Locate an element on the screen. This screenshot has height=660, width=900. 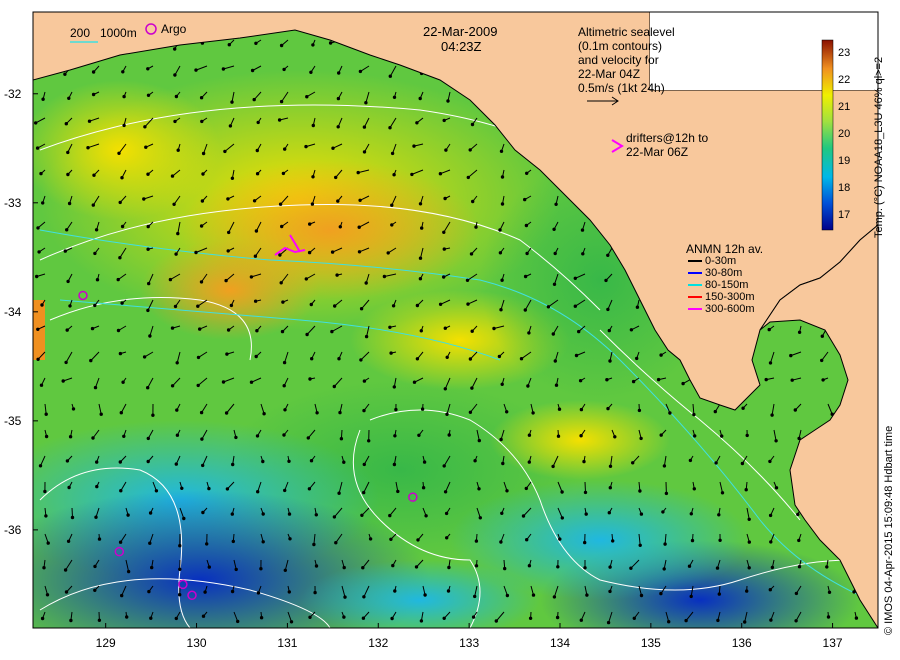
colorbar-tick-label: 18 is located at coordinates (844, 188).